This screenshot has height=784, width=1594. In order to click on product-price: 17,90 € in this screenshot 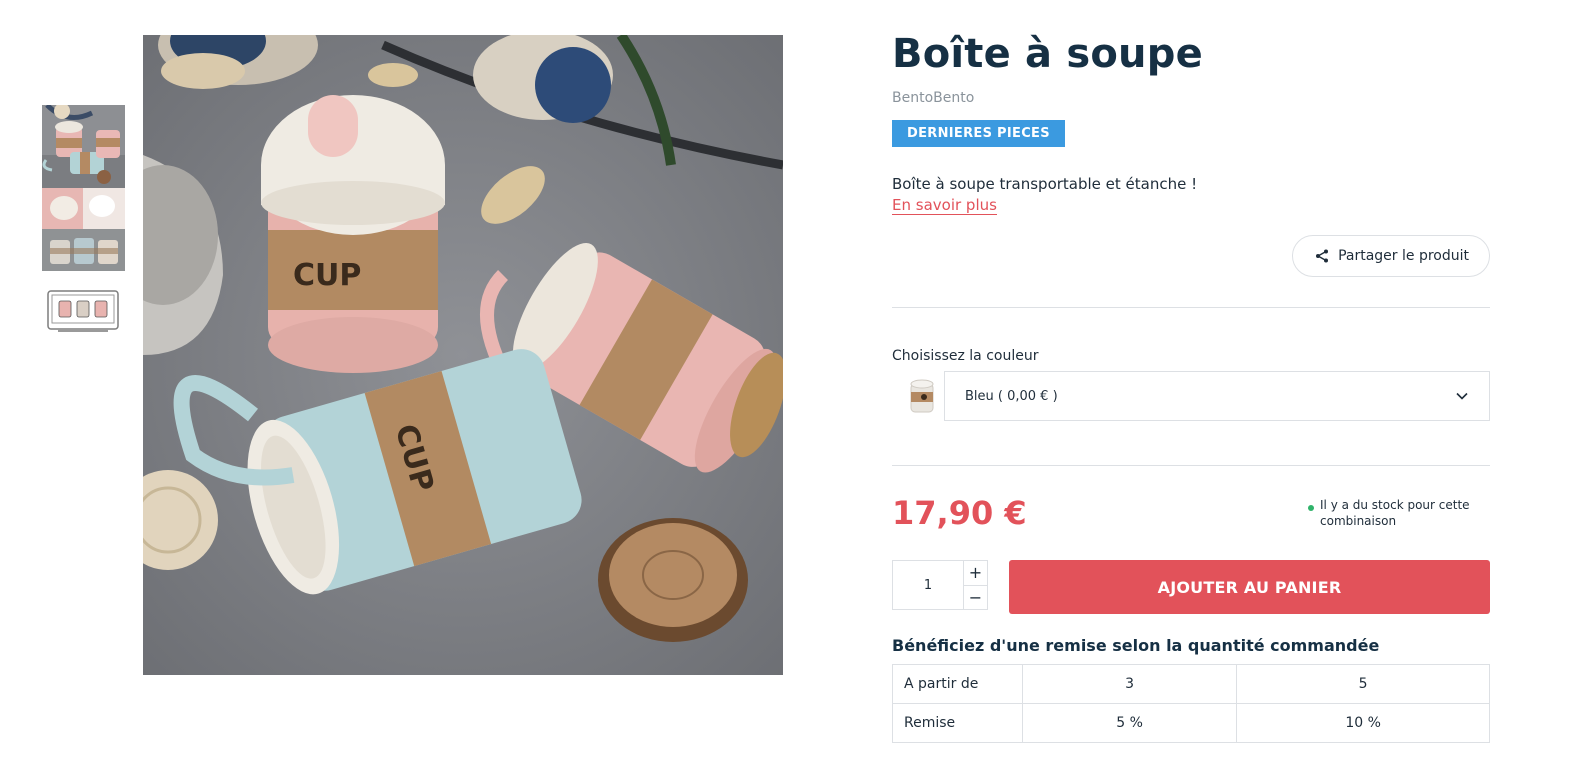, I will do `click(959, 513)`.